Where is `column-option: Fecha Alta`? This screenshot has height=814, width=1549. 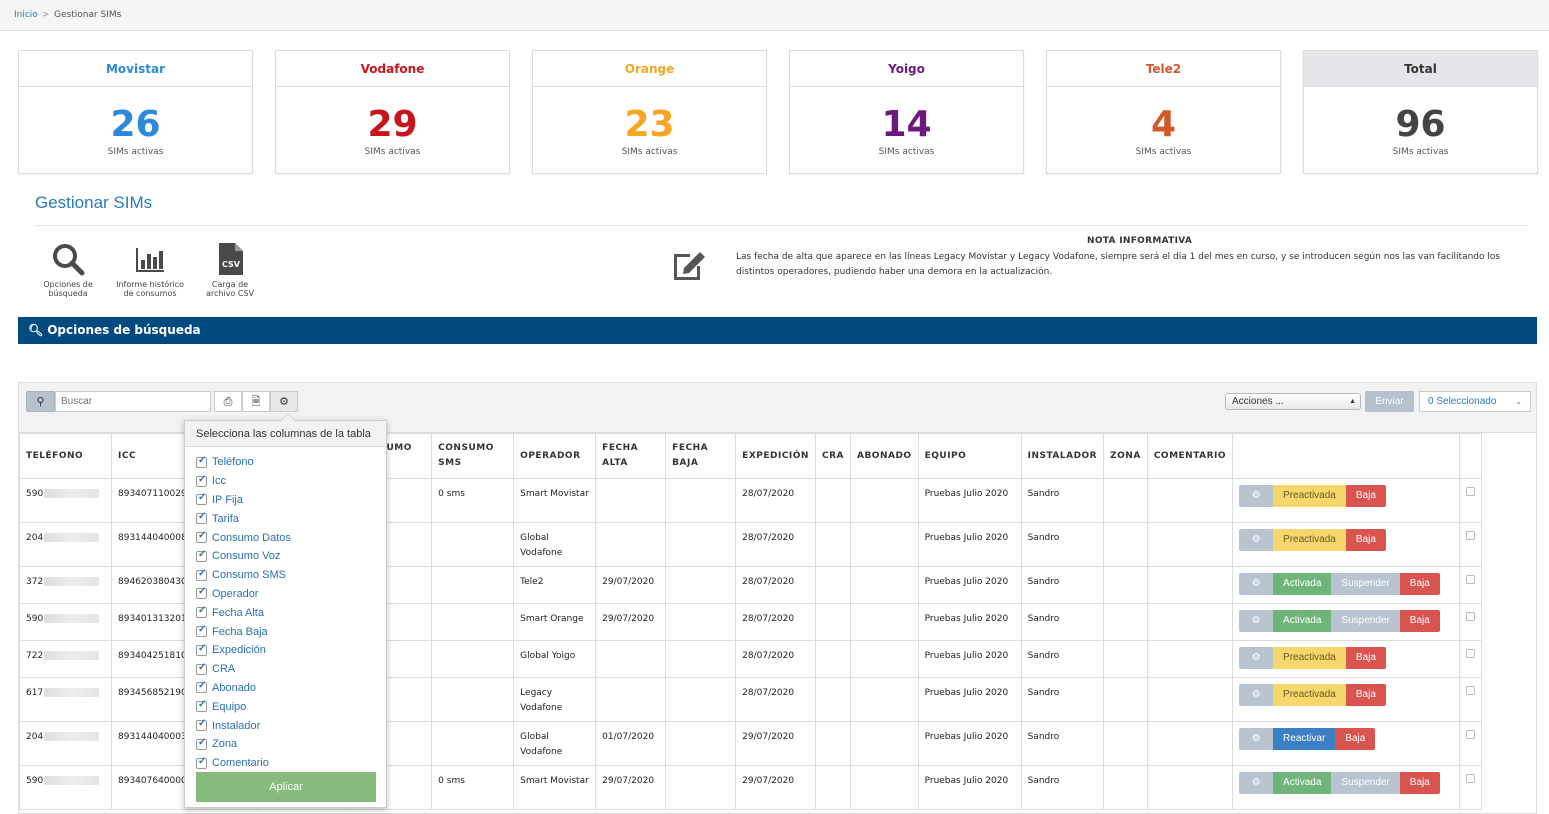 column-option: Fecha Alta is located at coordinates (285, 612).